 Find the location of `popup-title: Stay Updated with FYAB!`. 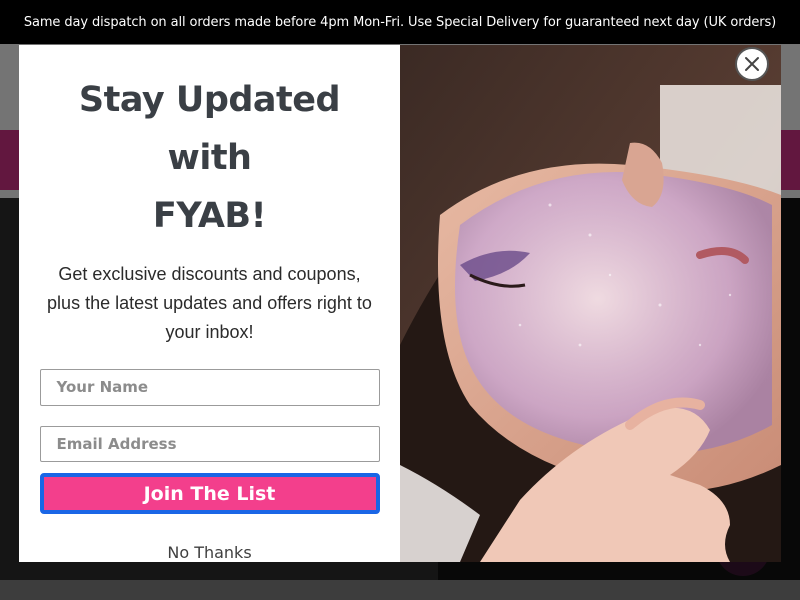

popup-title: Stay Updated with FYAB! is located at coordinates (209, 158).